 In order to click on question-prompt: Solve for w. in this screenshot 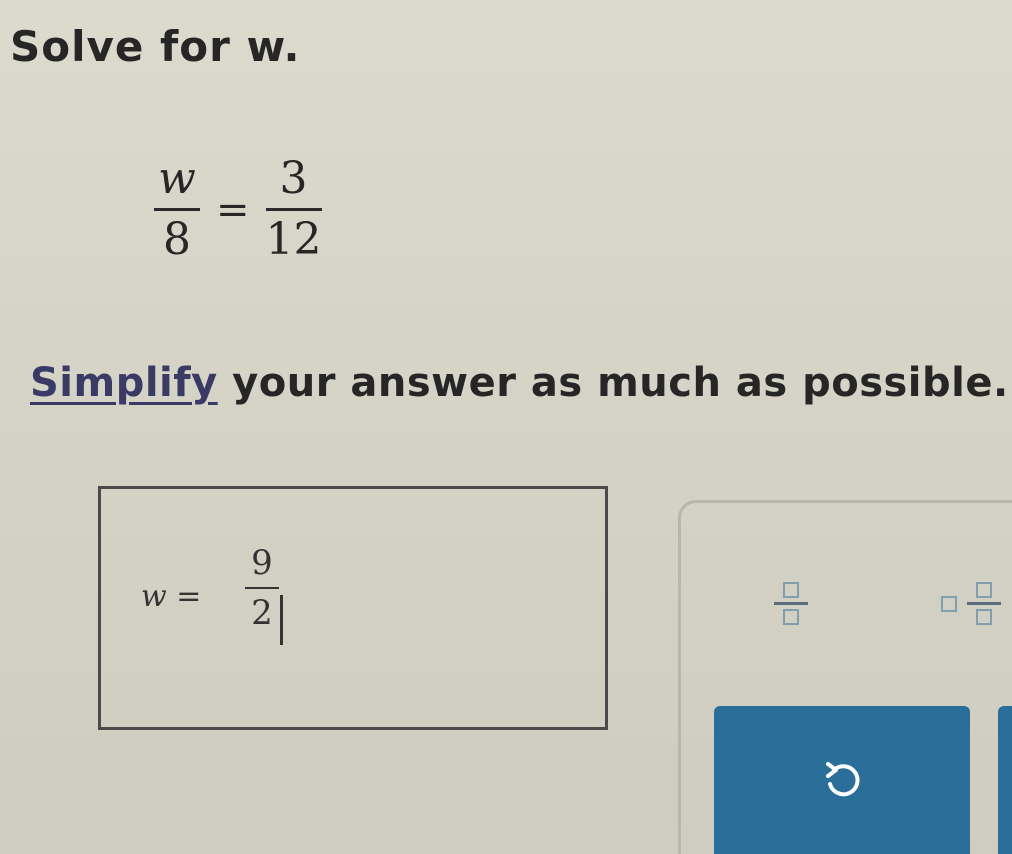, I will do `click(155, 46)`.